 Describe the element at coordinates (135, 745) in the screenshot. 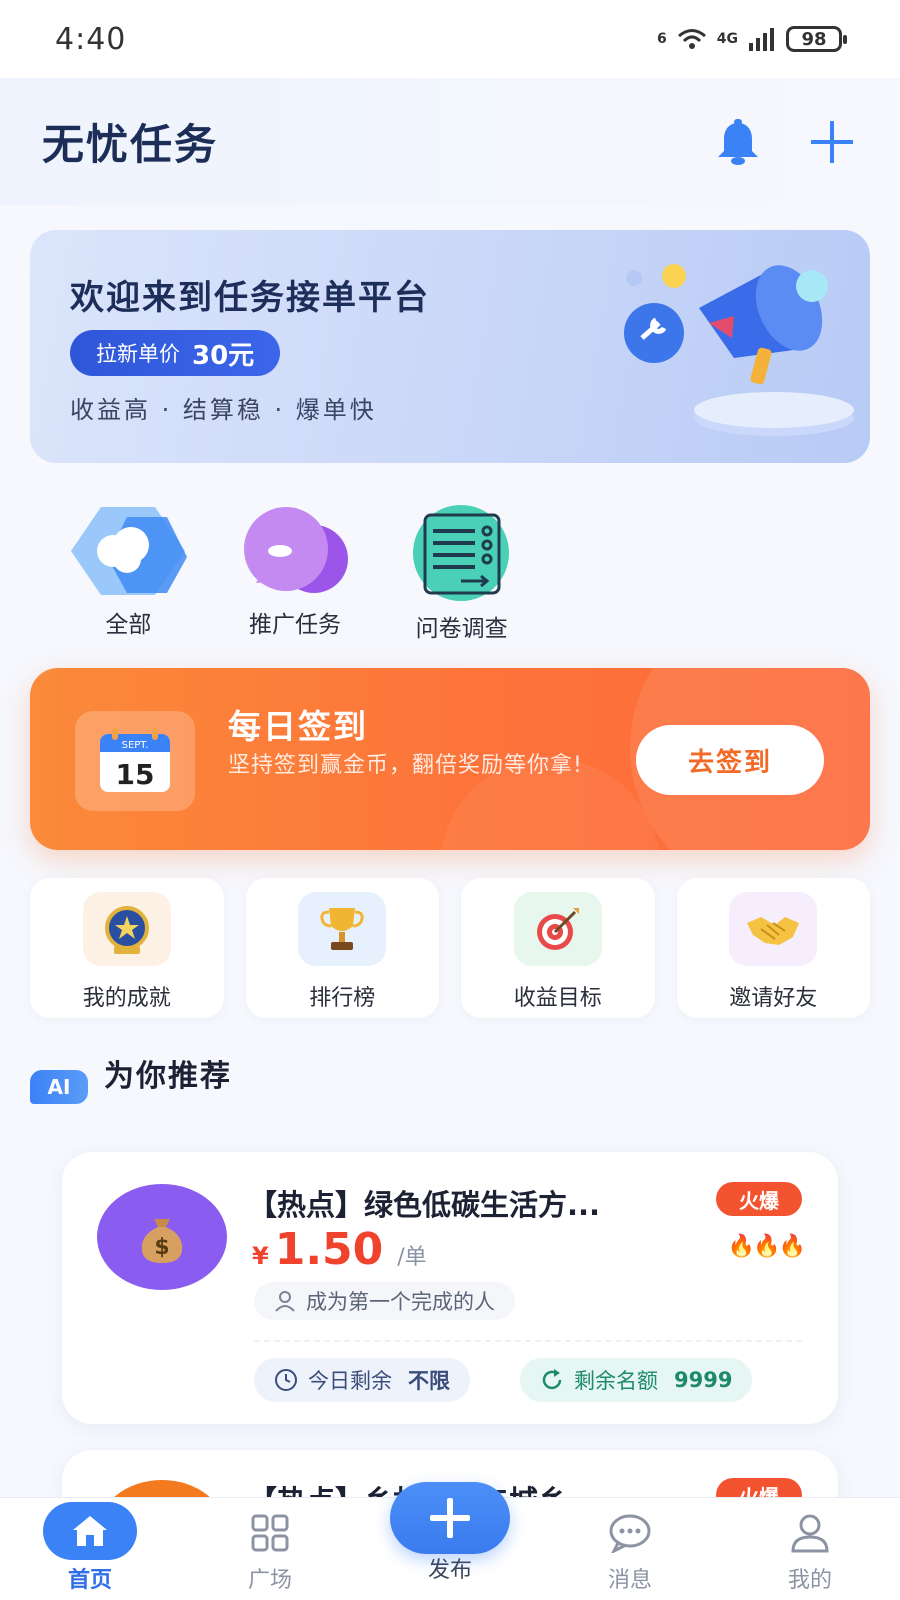

I see `calendar-month: SEPT.` at that location.